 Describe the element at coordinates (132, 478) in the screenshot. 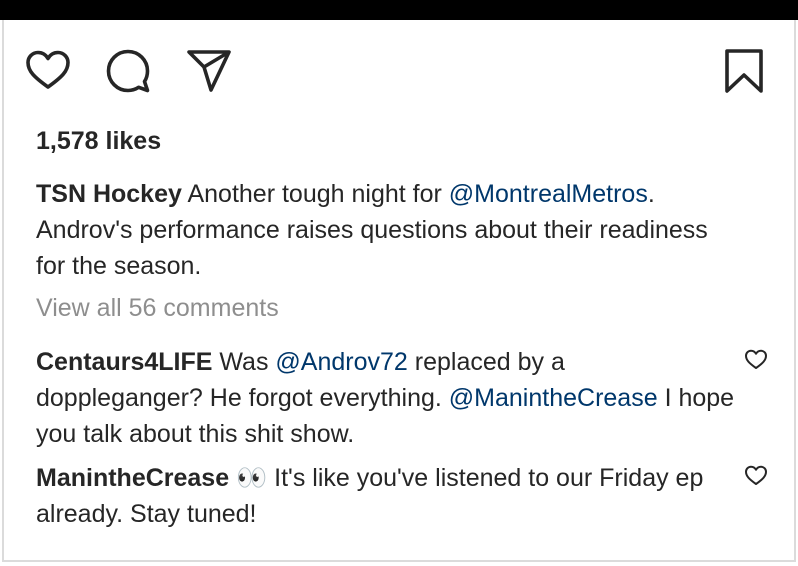

I see `comment-username: ManintheCrease` at that location.